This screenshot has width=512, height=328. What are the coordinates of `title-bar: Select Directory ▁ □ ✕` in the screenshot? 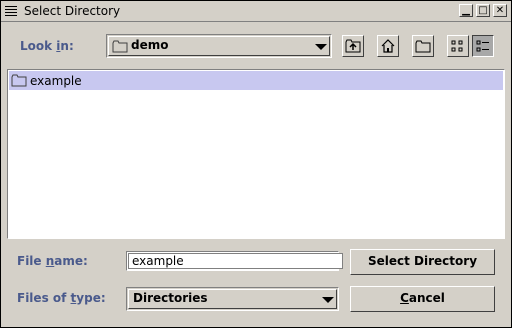 It's located at (256, 11).